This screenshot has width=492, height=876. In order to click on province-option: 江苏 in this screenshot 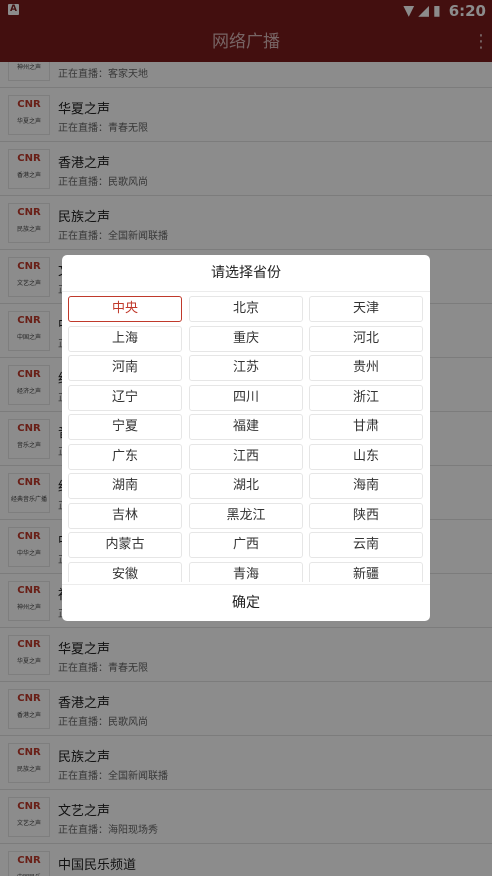, I will do `click(246, 368)`.